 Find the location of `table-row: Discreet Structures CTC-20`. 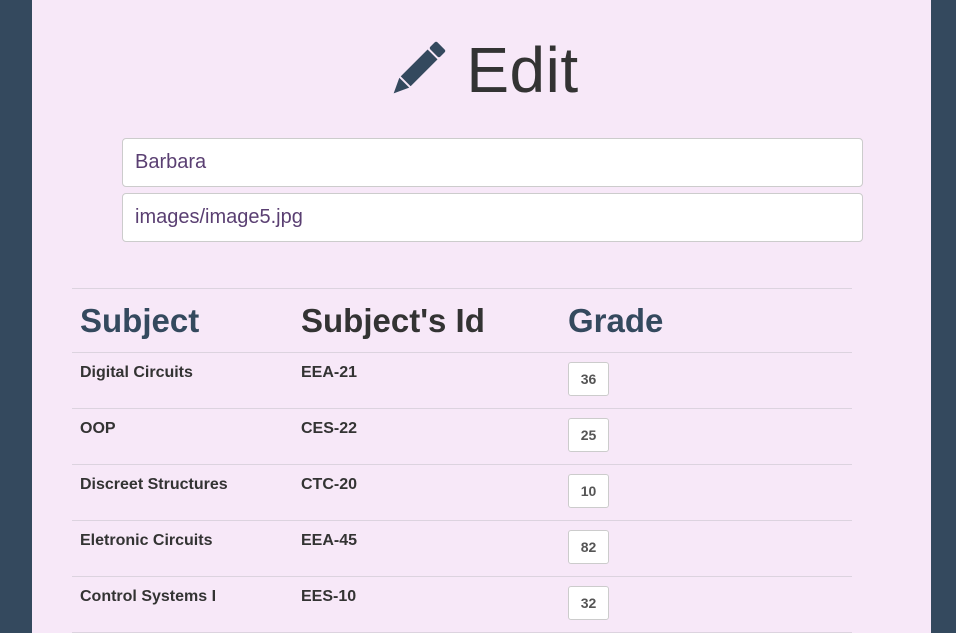

table-row: Discreet Structures CTC-20 is located at coordinates (462, 493).